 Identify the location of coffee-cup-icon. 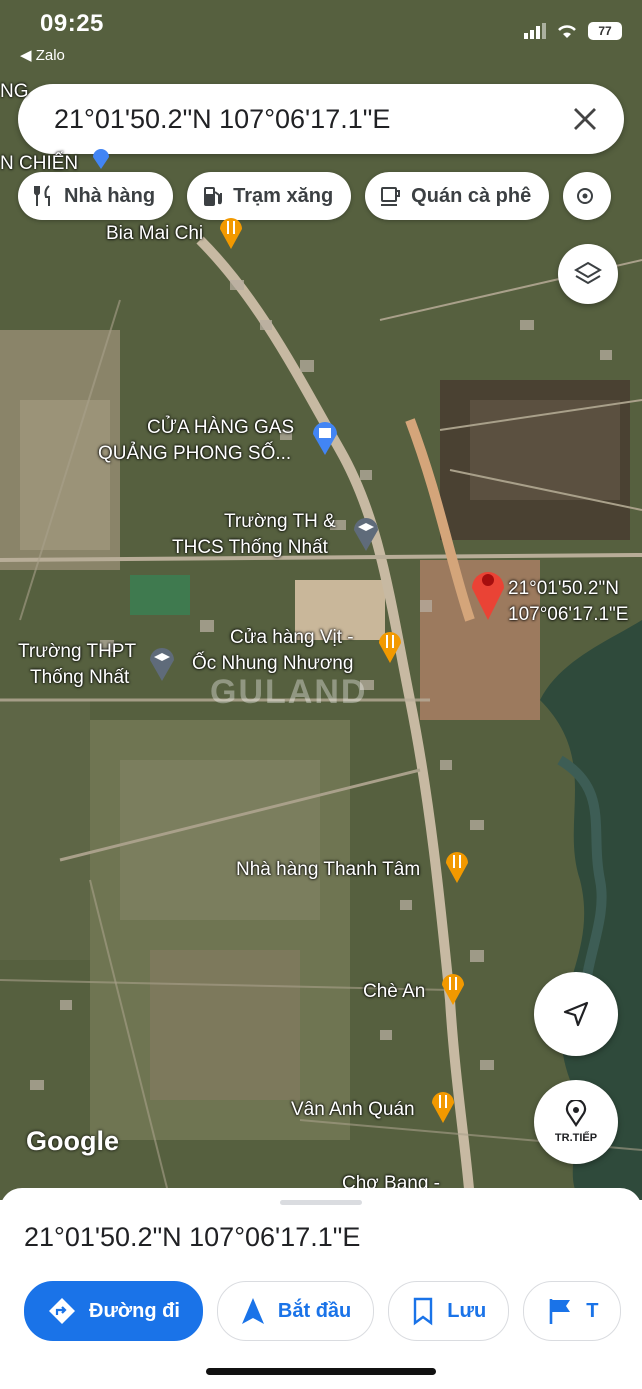
(391, 196).